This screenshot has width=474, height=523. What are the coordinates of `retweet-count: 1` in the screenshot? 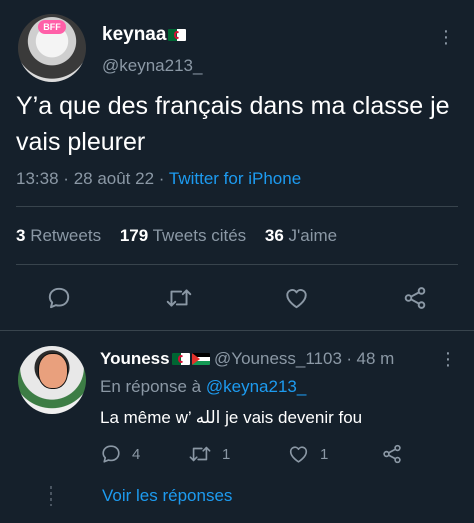 It's located at (226, 454).